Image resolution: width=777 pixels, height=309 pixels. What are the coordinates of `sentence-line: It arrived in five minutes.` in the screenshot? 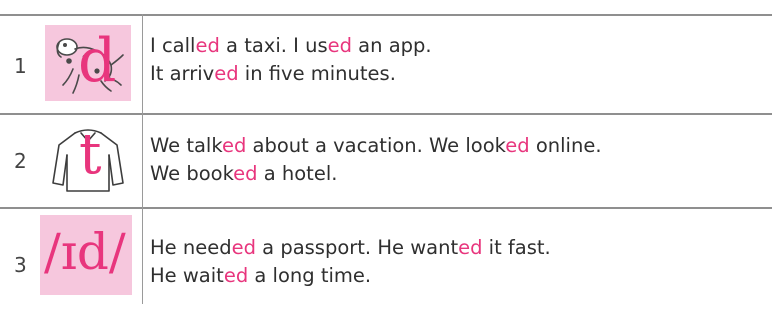 It's located at (291, 74).